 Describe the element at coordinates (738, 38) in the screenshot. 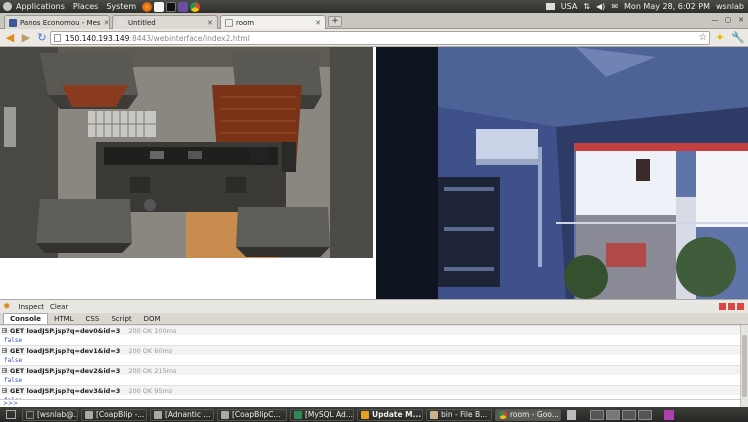

I see `wrench-icon: 🔧` at that location.